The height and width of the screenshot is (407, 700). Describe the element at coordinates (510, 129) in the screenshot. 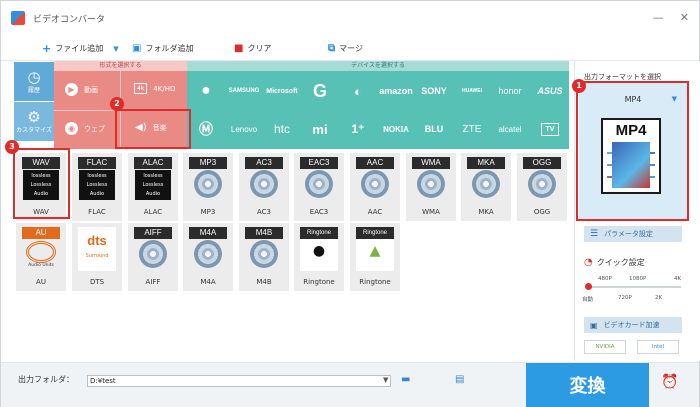

I see `alcatel-device: alcatel` at that location.